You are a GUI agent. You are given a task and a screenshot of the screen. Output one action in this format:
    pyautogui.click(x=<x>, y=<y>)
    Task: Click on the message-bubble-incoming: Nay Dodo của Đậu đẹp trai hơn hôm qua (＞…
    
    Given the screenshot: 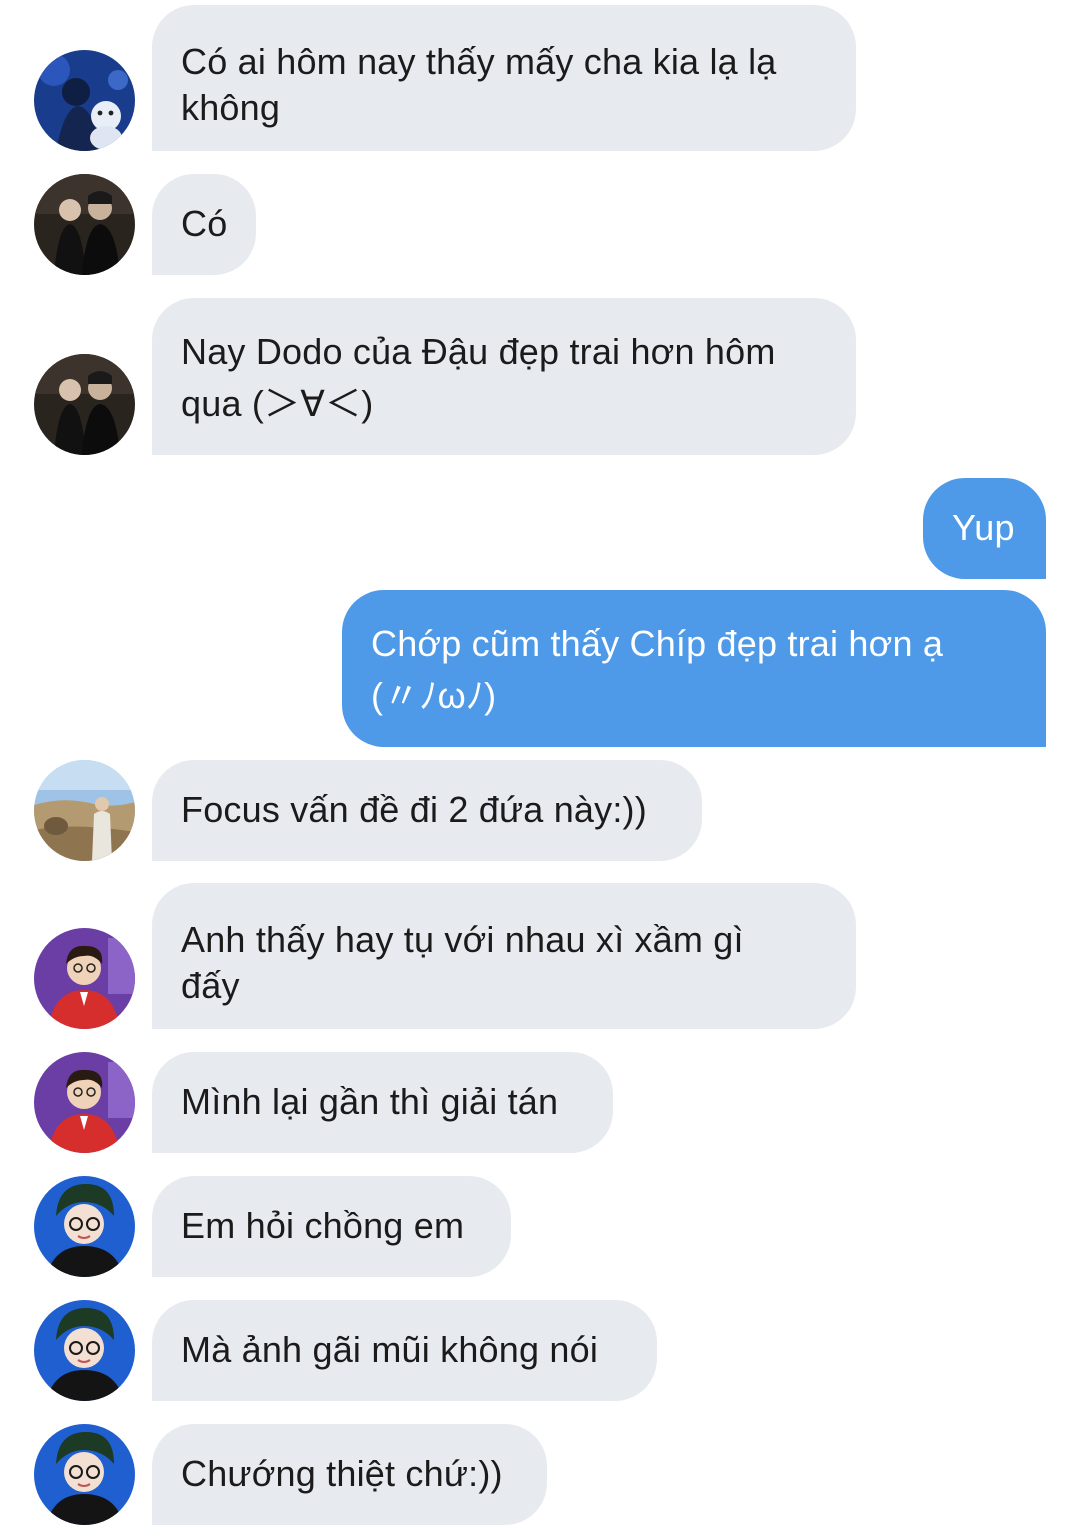 What is the action you would take?
    pyautogui.click(x=504, y=376)
    